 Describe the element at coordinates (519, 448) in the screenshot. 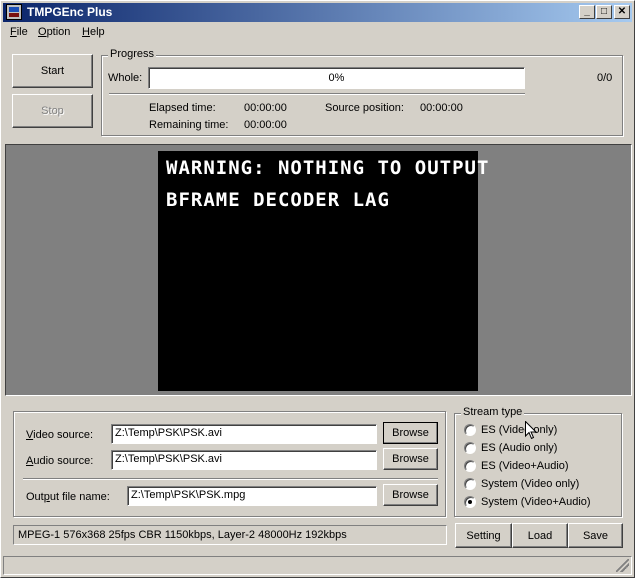

I see `stream-option-label: ES (Audio only)` at that location.